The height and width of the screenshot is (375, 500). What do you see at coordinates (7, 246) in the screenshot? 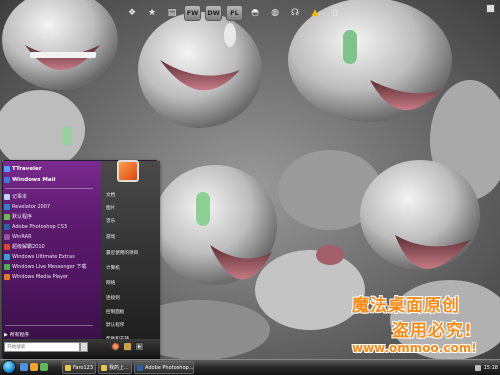
I see `media-decoder-icon` at bounding box center [7, 246].